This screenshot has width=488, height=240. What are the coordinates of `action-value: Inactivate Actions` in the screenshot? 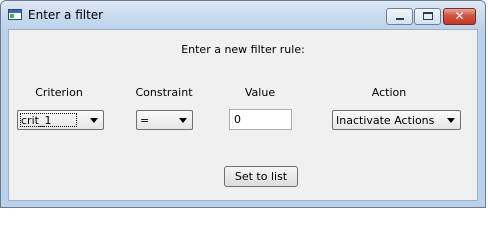 It's located at (385, 120).